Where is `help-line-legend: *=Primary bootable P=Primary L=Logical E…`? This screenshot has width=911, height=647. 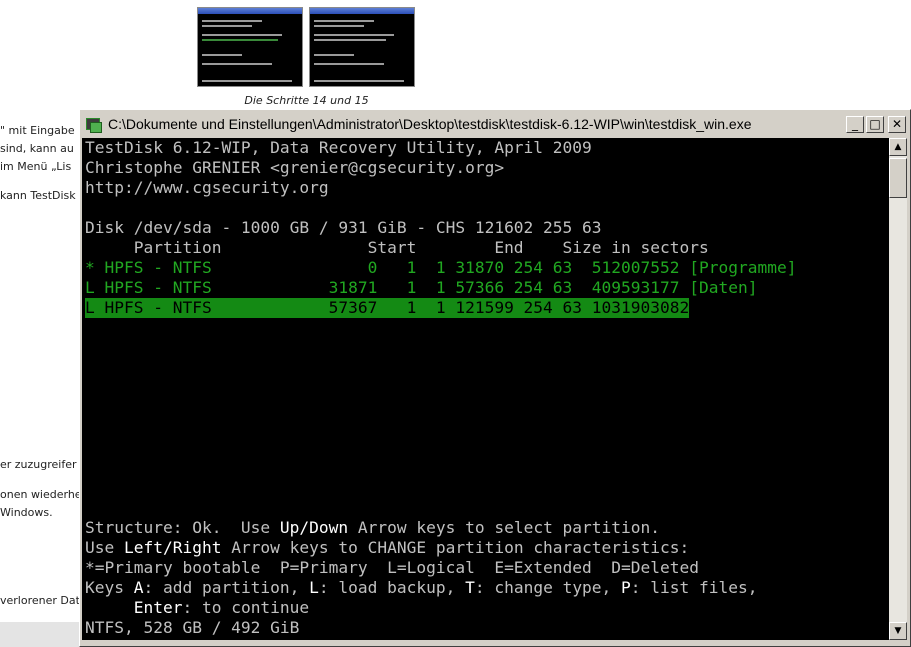
help-line-legend: *=Primary bootable P=Primary L=Logical E… is located at coordinates (392, 567).